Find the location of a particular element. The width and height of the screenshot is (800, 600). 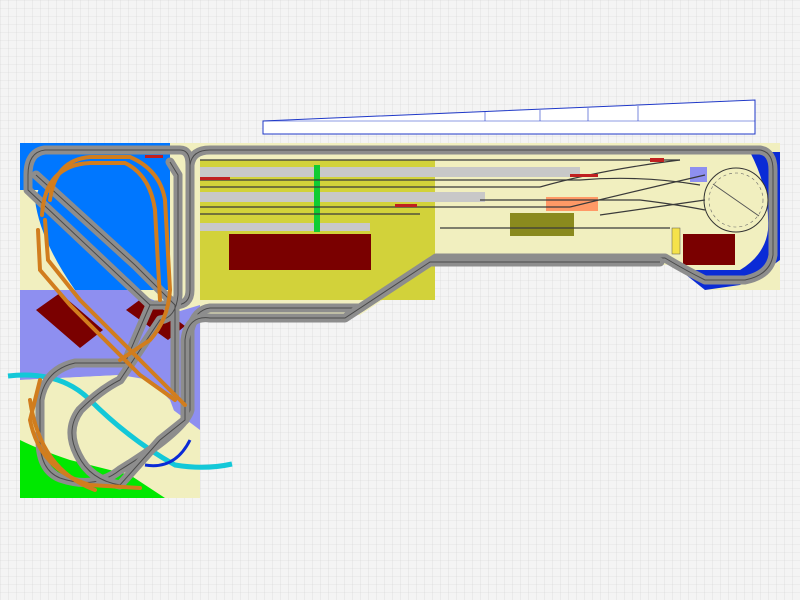

freight-shed is located at coordinates (542, 224).